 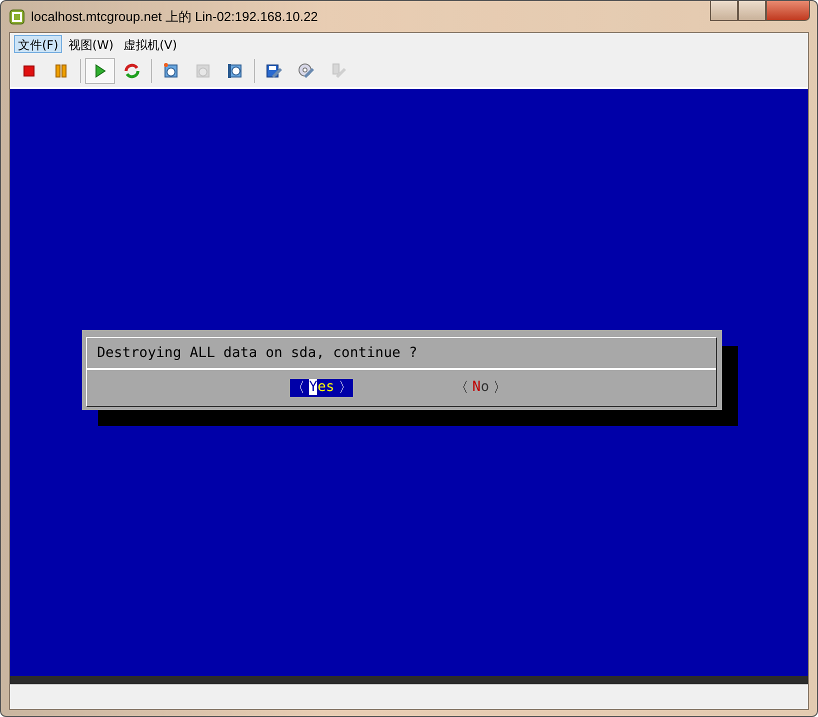 I want to click on minimize-button, so click(x=724, y=11).